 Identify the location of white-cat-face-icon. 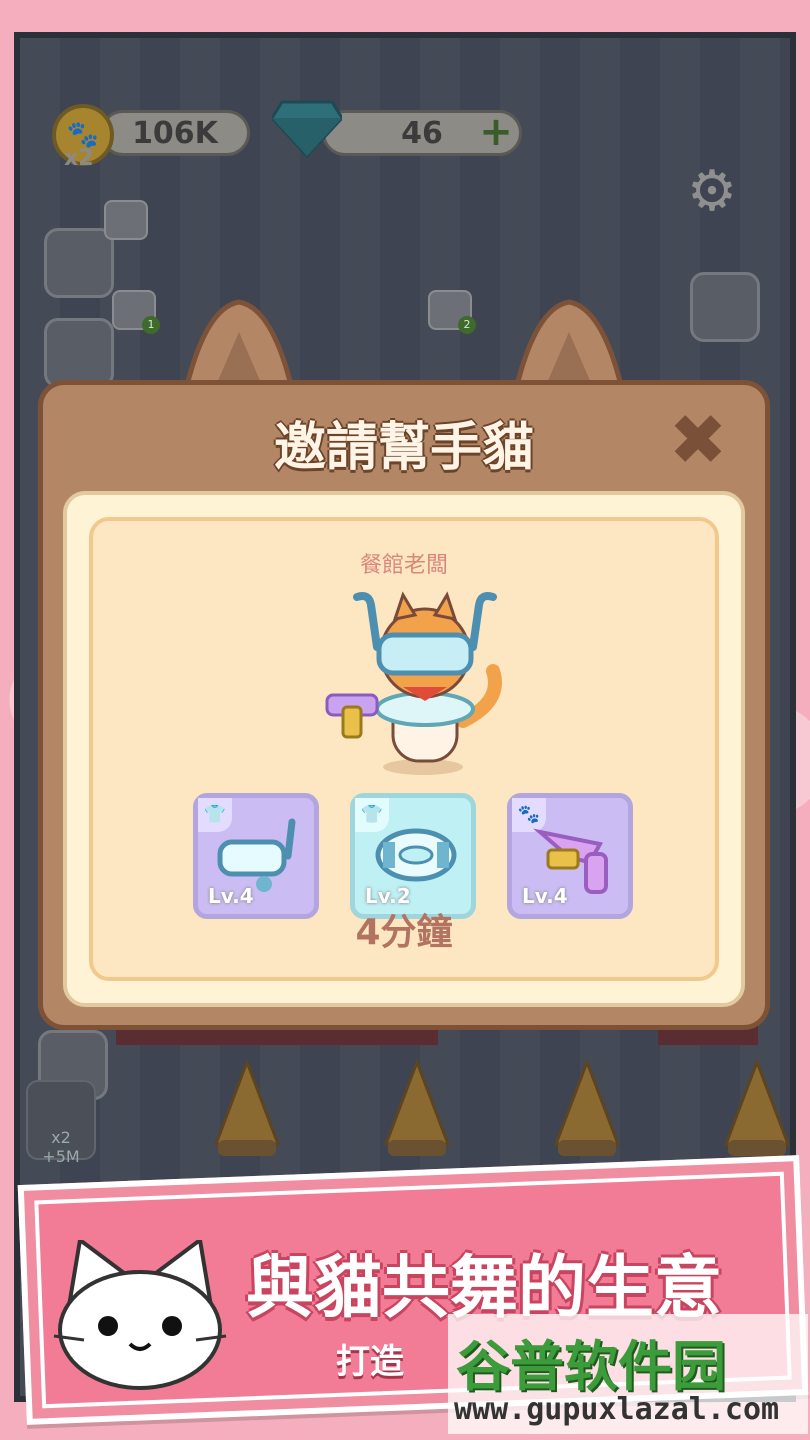
(140, 1315).